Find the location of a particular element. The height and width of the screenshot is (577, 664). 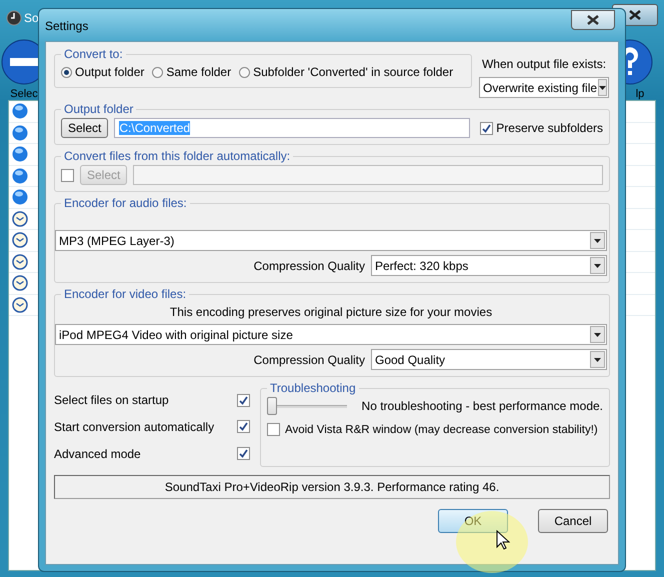

checkbox-label: Advanced mode is located at coordinates (97, 453).